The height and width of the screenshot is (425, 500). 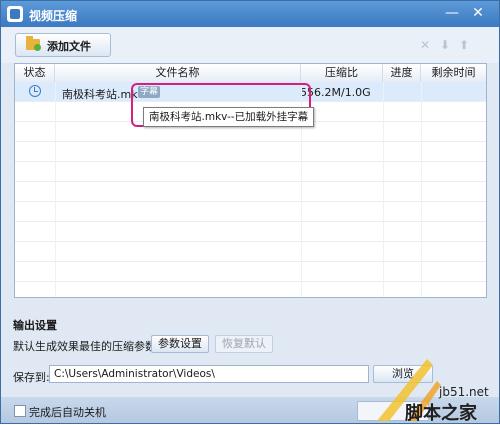 I want to click on close-button: ✕, so click(x=478, y=13).